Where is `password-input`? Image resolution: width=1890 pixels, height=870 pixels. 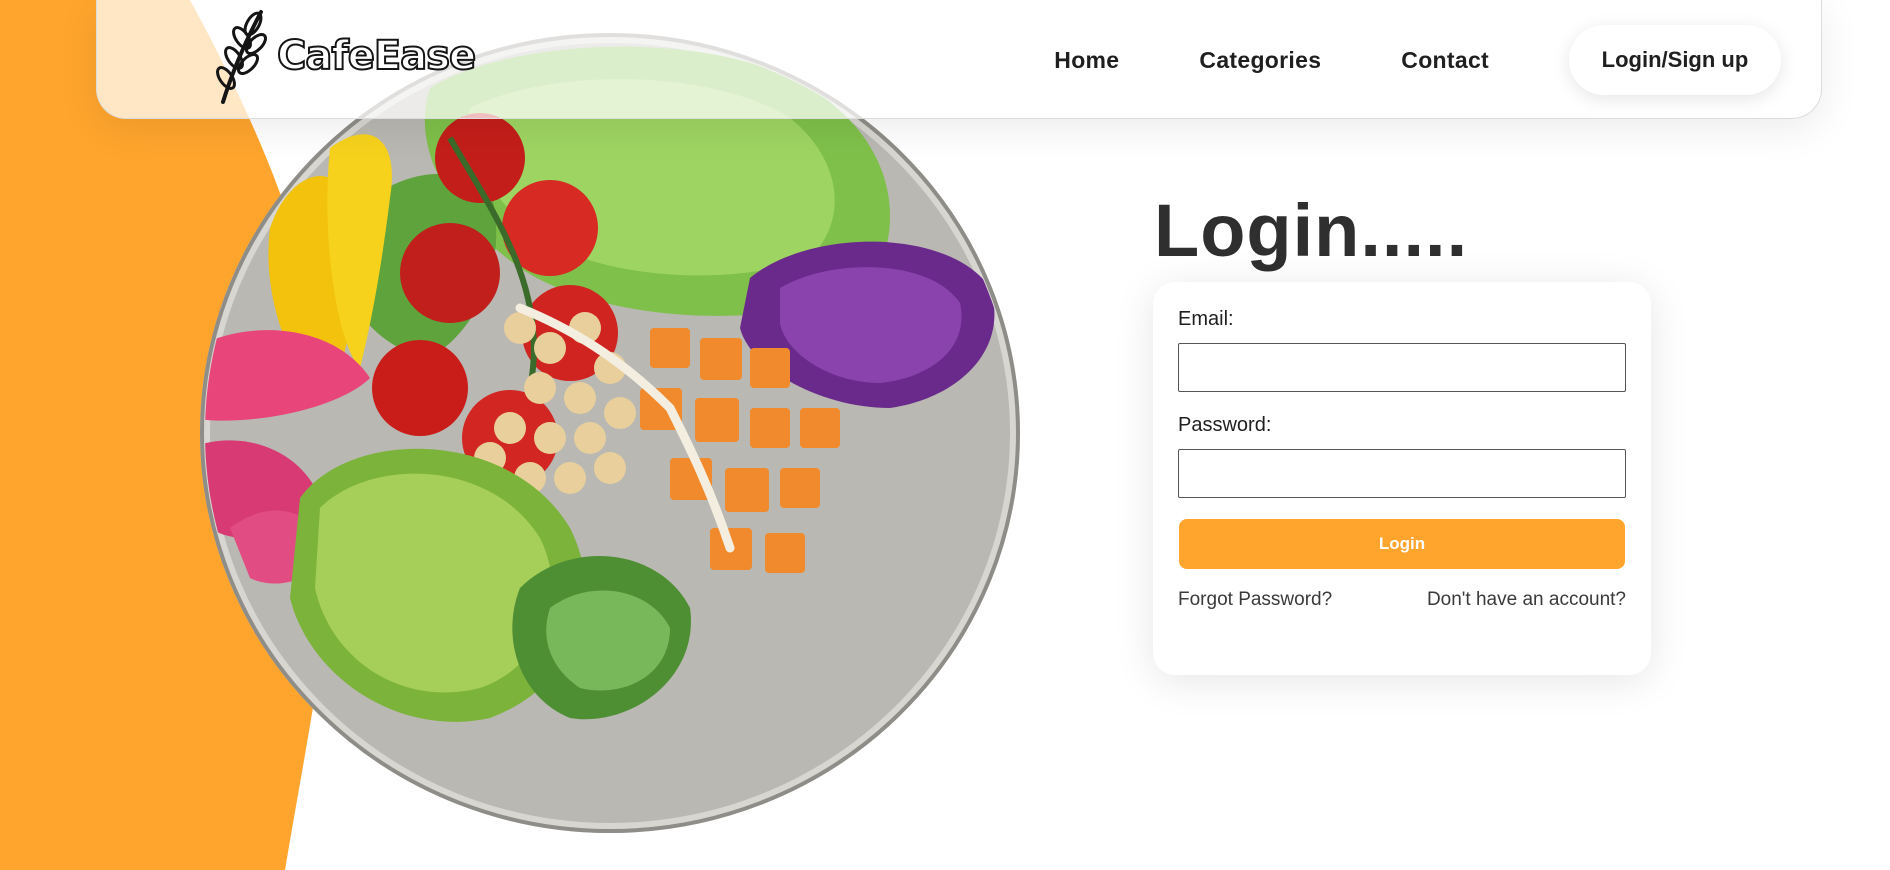
password-input is located at coordinates (1402, 473).